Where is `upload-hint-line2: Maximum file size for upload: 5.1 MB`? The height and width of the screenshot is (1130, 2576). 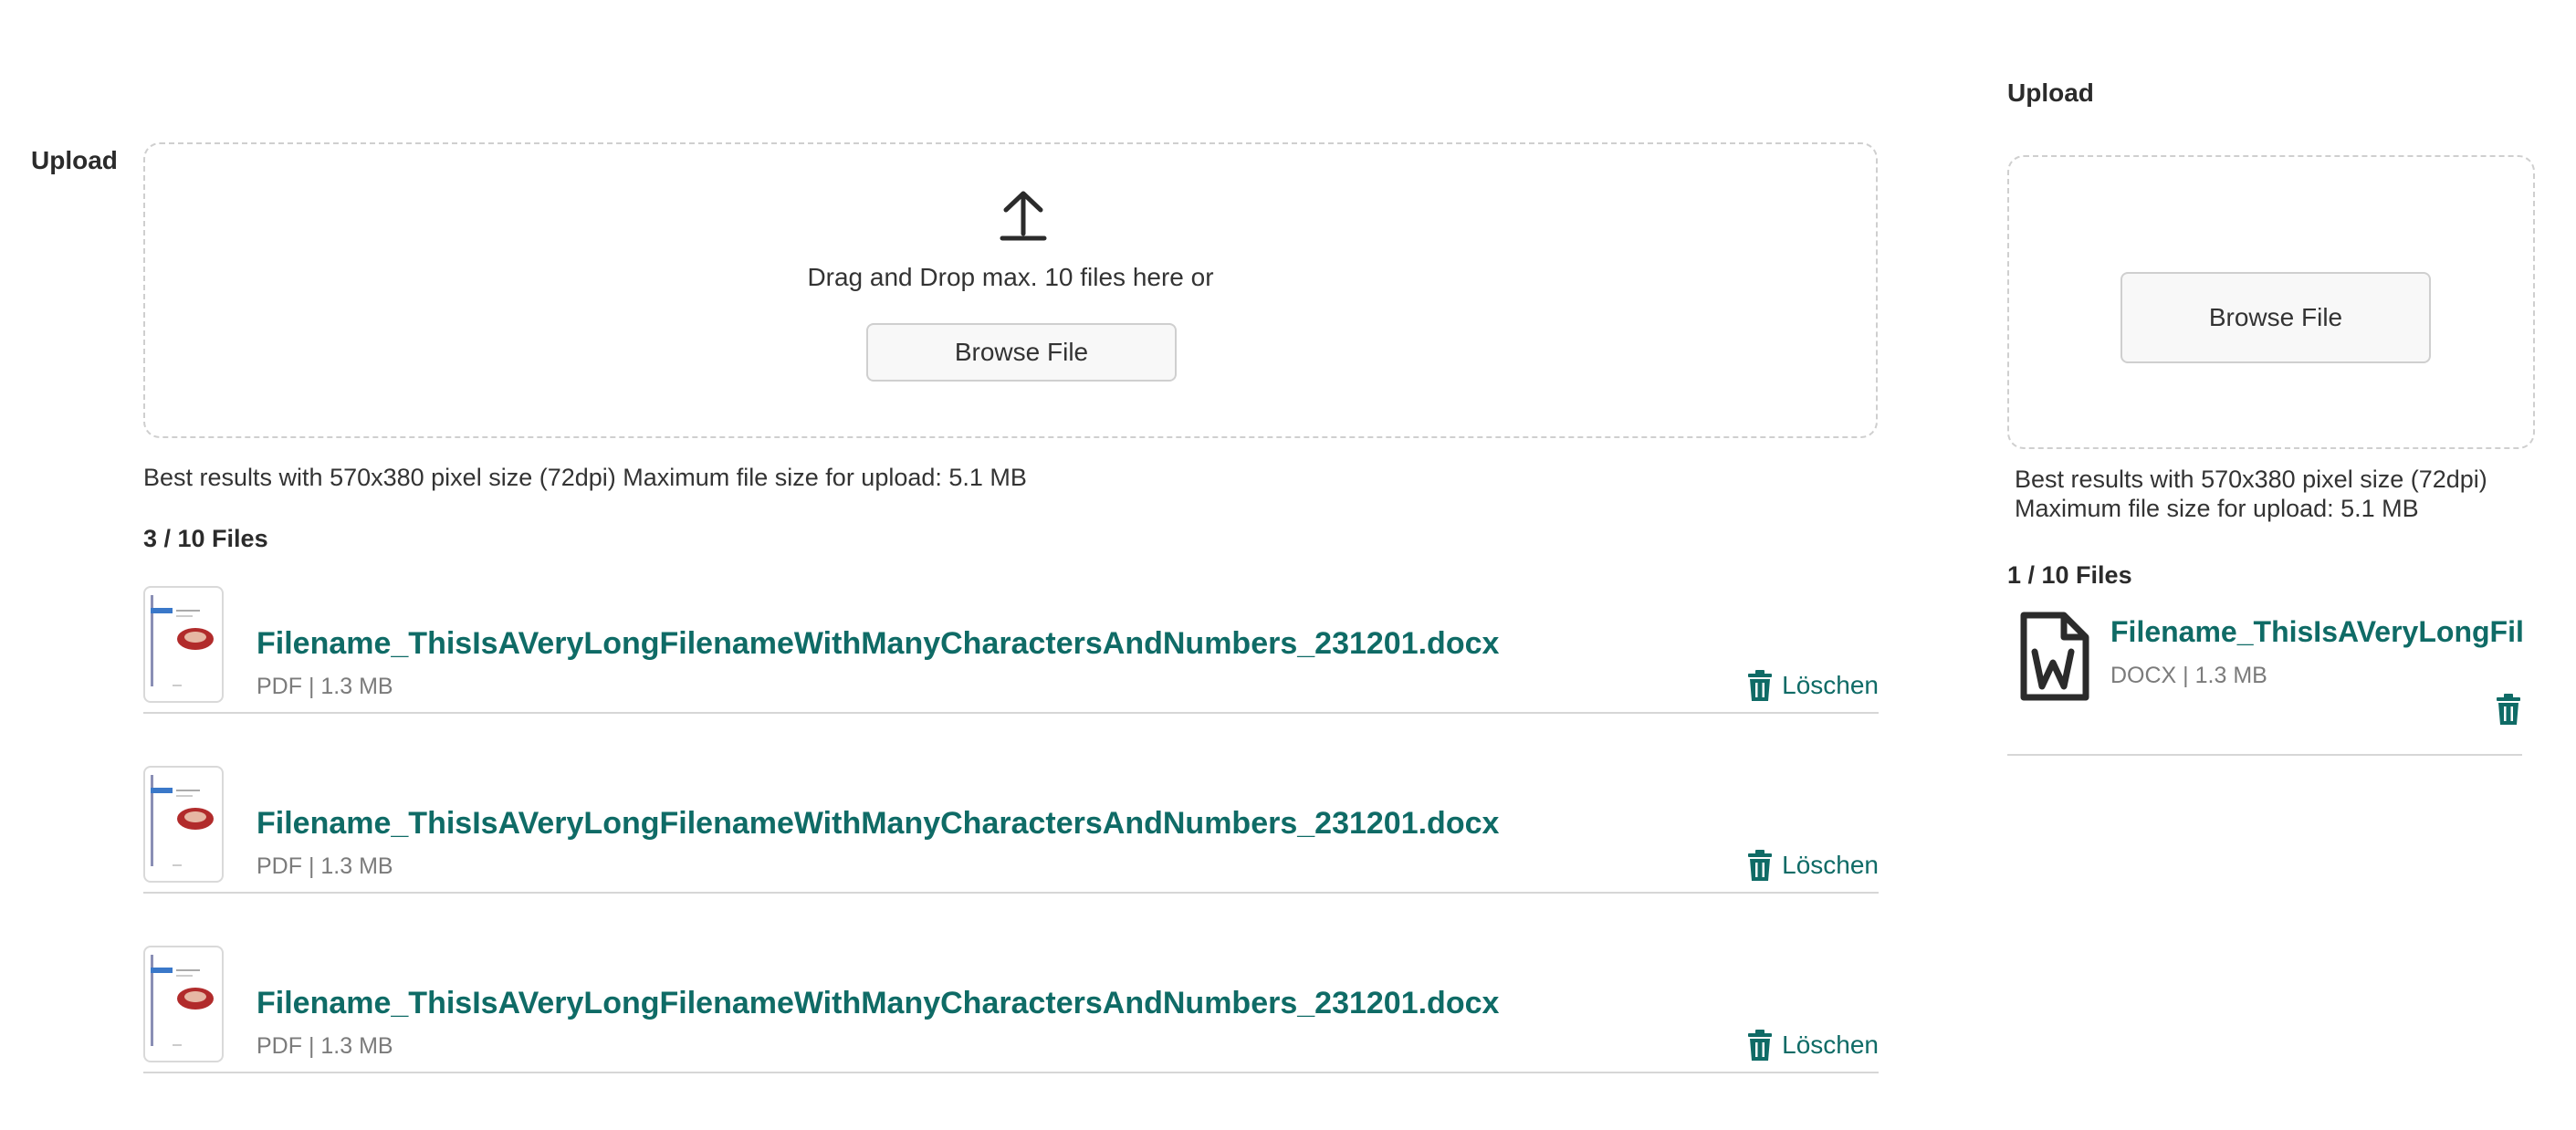 upload-hint-line2: Maximum file size for upload: 5.1 MB is located at coordinates (2217, 508).